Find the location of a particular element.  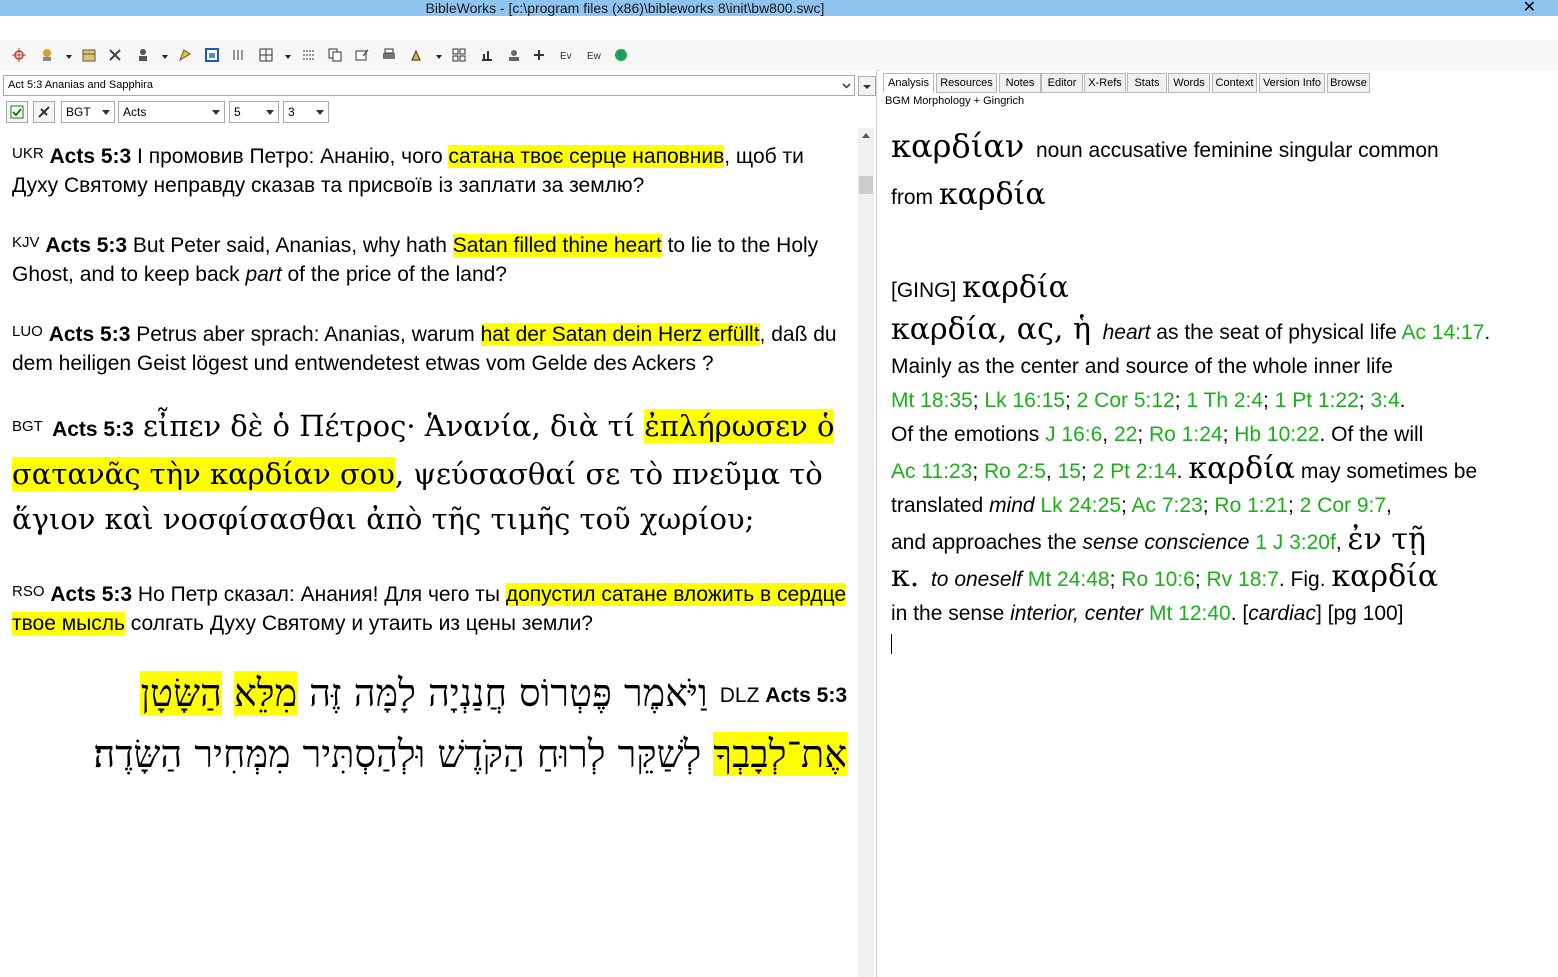

scripture-link: 15 is located at coordinates (1069, 471).